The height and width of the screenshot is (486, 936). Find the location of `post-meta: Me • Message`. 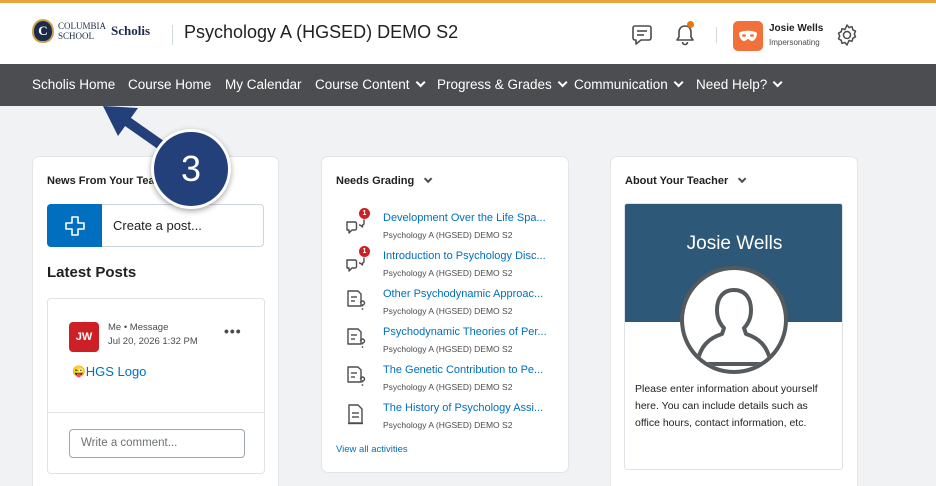

post-meta: Me • Message is located at coordinates (138, 327).